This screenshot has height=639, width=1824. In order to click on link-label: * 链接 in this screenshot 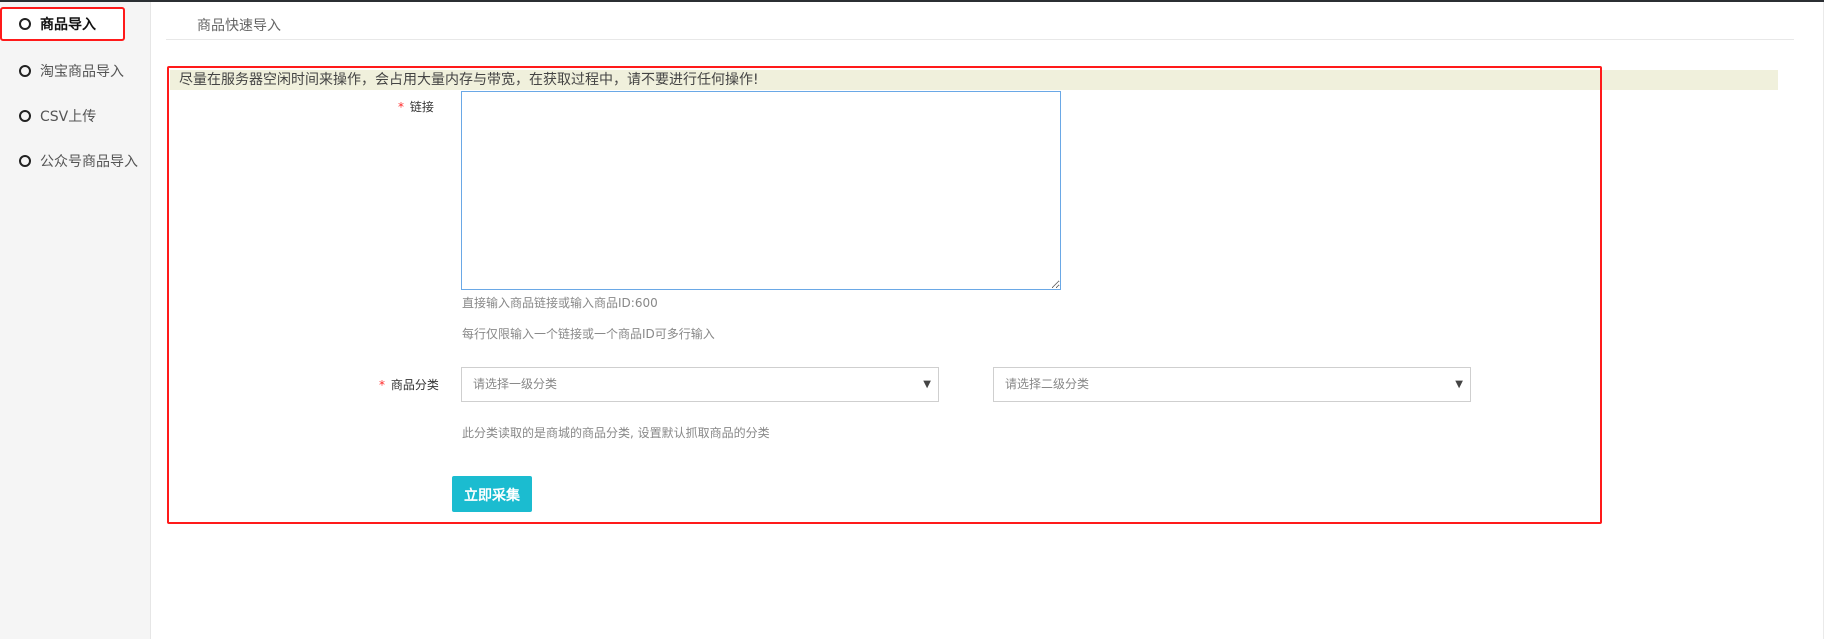, I will do `click(416, 106)`.